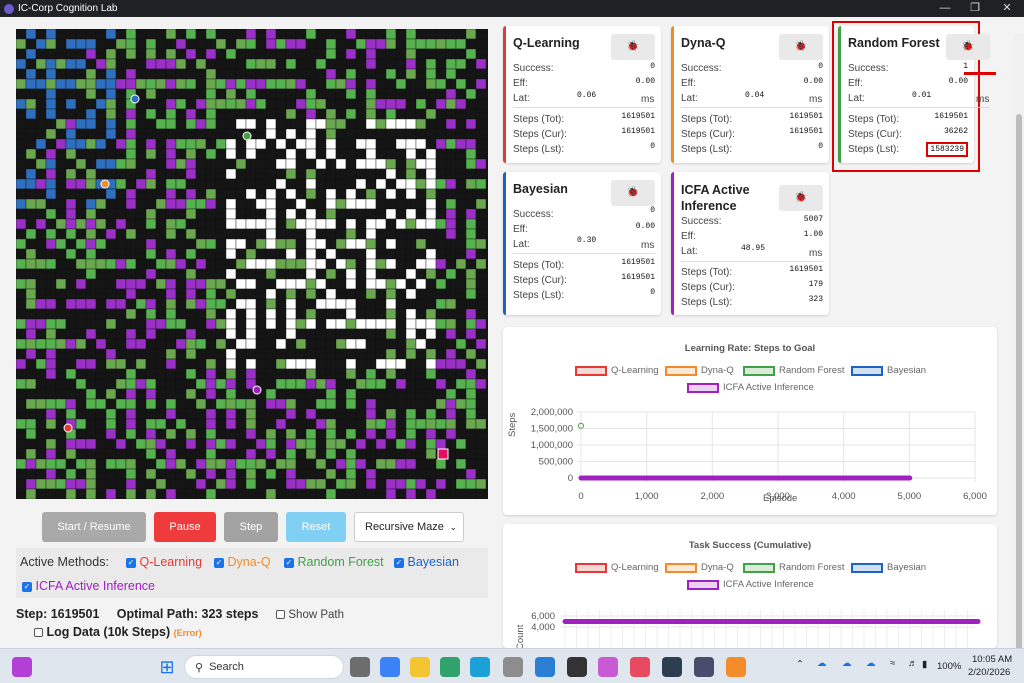 Image resolution: width=1024 pixels, height=683 pixels. I want to click on windows-start-icon: ⊞, so click(167, 667).